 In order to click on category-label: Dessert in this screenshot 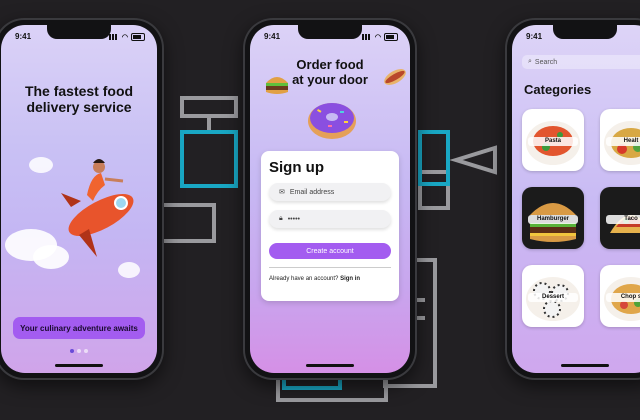, I will do `click(553, 297)`.